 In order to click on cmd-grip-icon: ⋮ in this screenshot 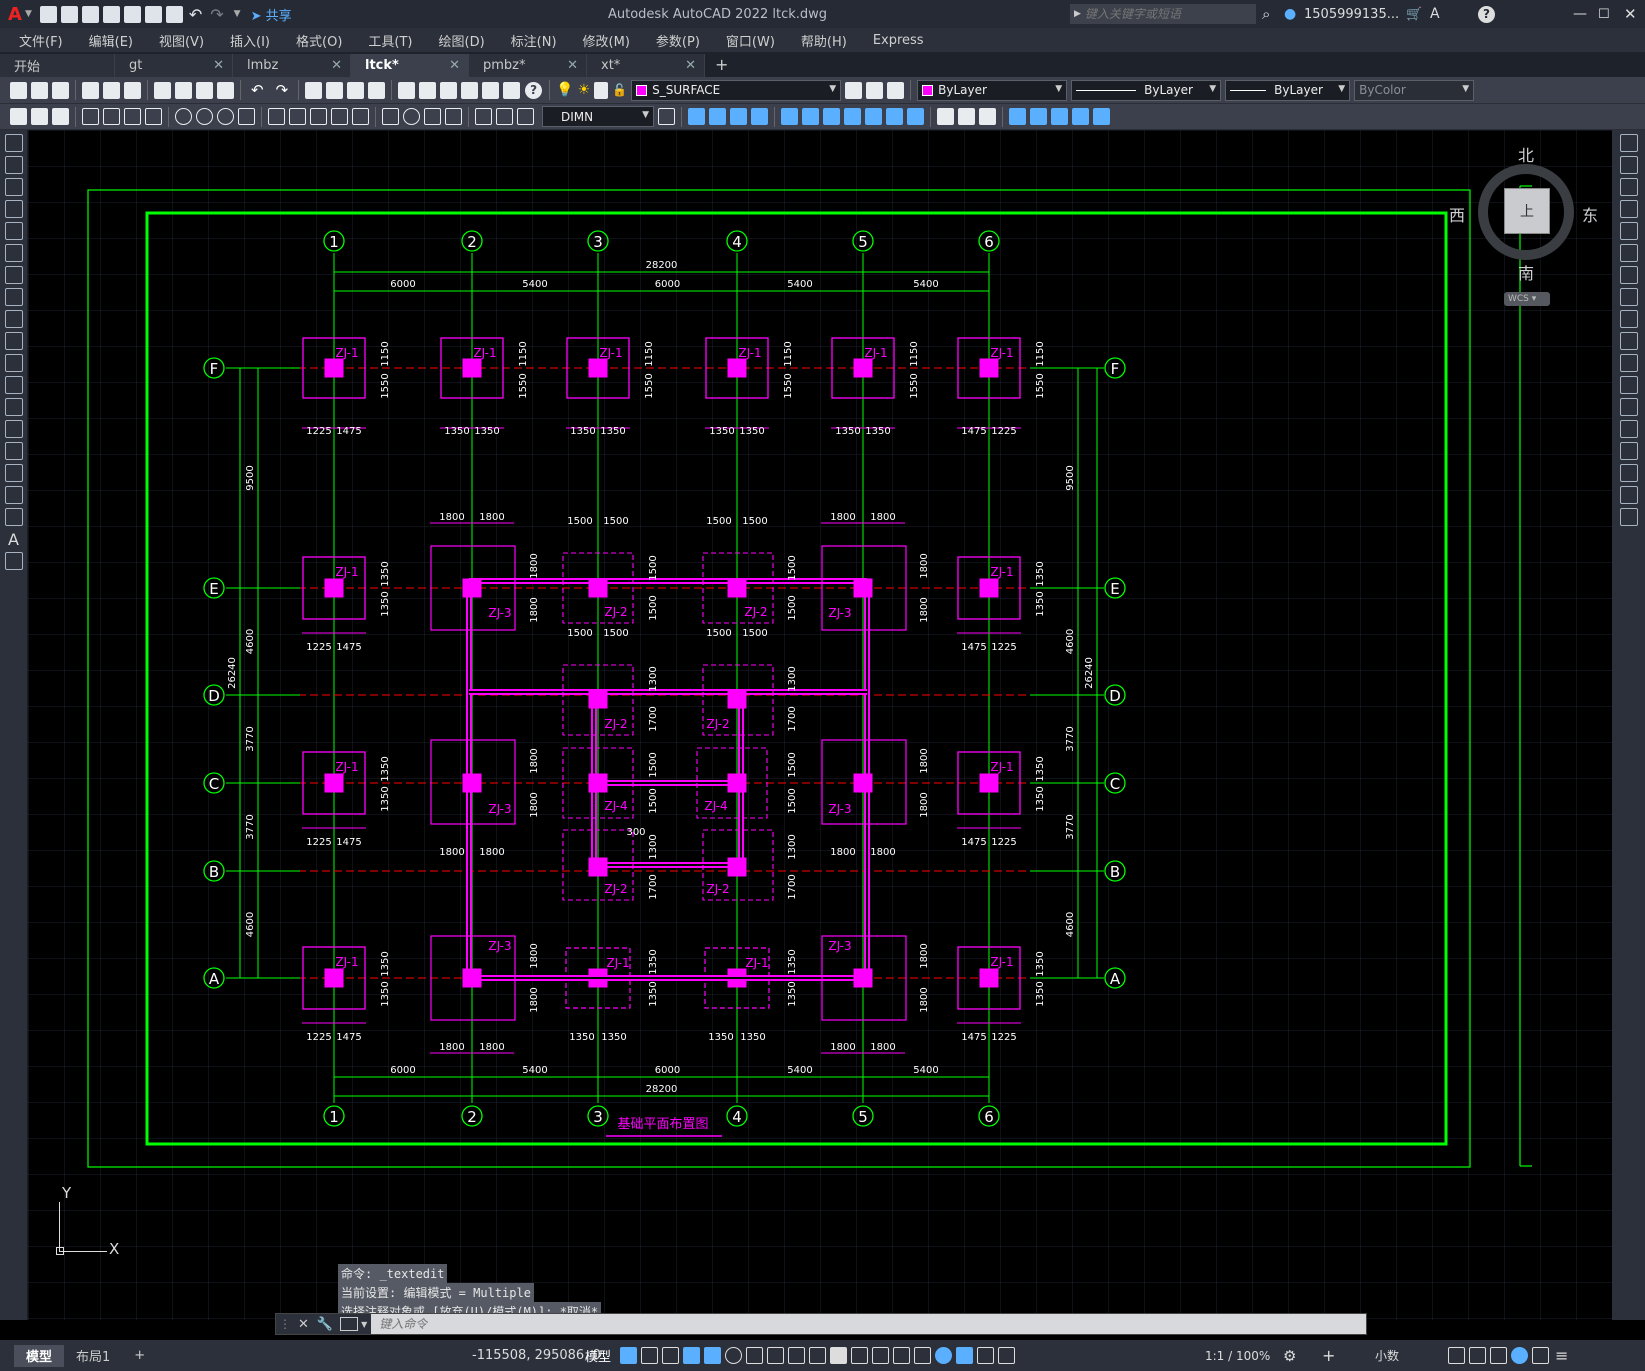, I will do `click(285, 1324)`.